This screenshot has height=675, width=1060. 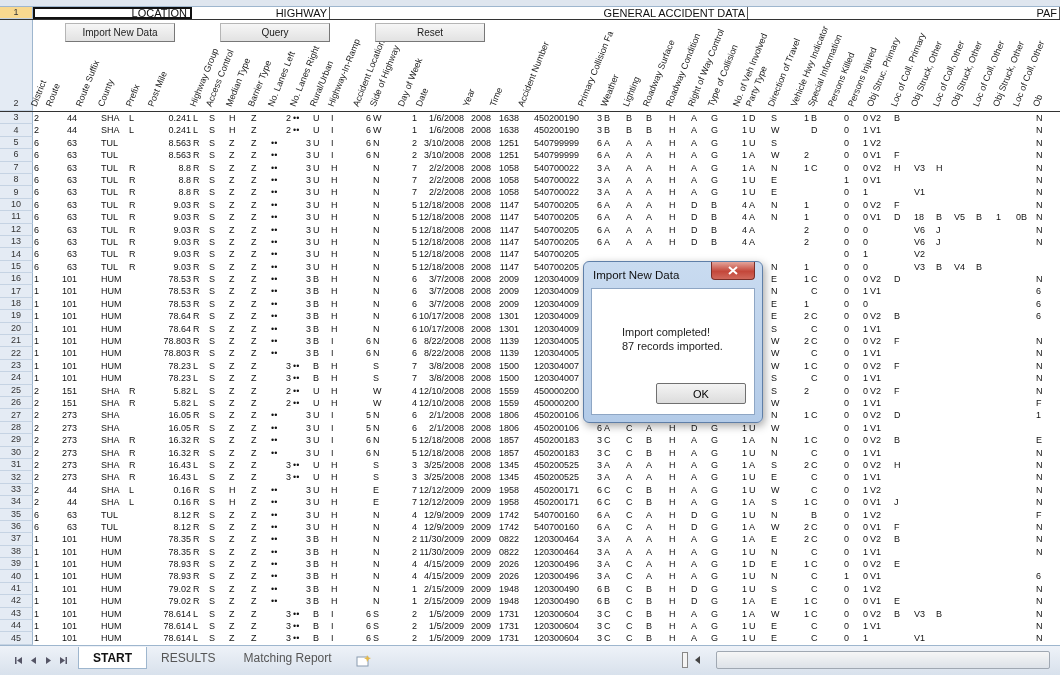 I want to click on previous-sheet-icon, so click(x=33, y=660).